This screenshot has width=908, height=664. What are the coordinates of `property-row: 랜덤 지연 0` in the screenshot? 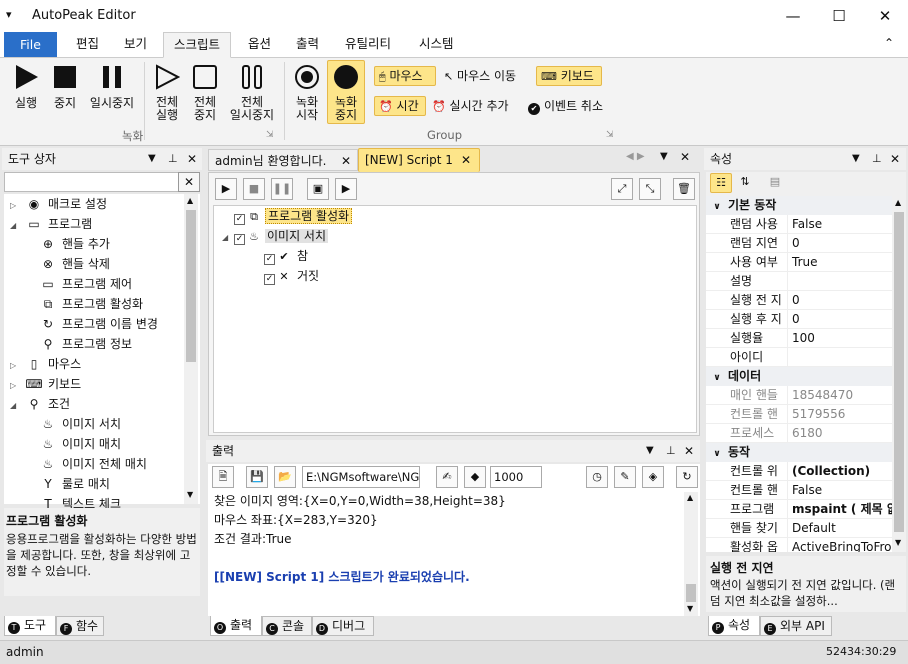 It's located at (799, 243).